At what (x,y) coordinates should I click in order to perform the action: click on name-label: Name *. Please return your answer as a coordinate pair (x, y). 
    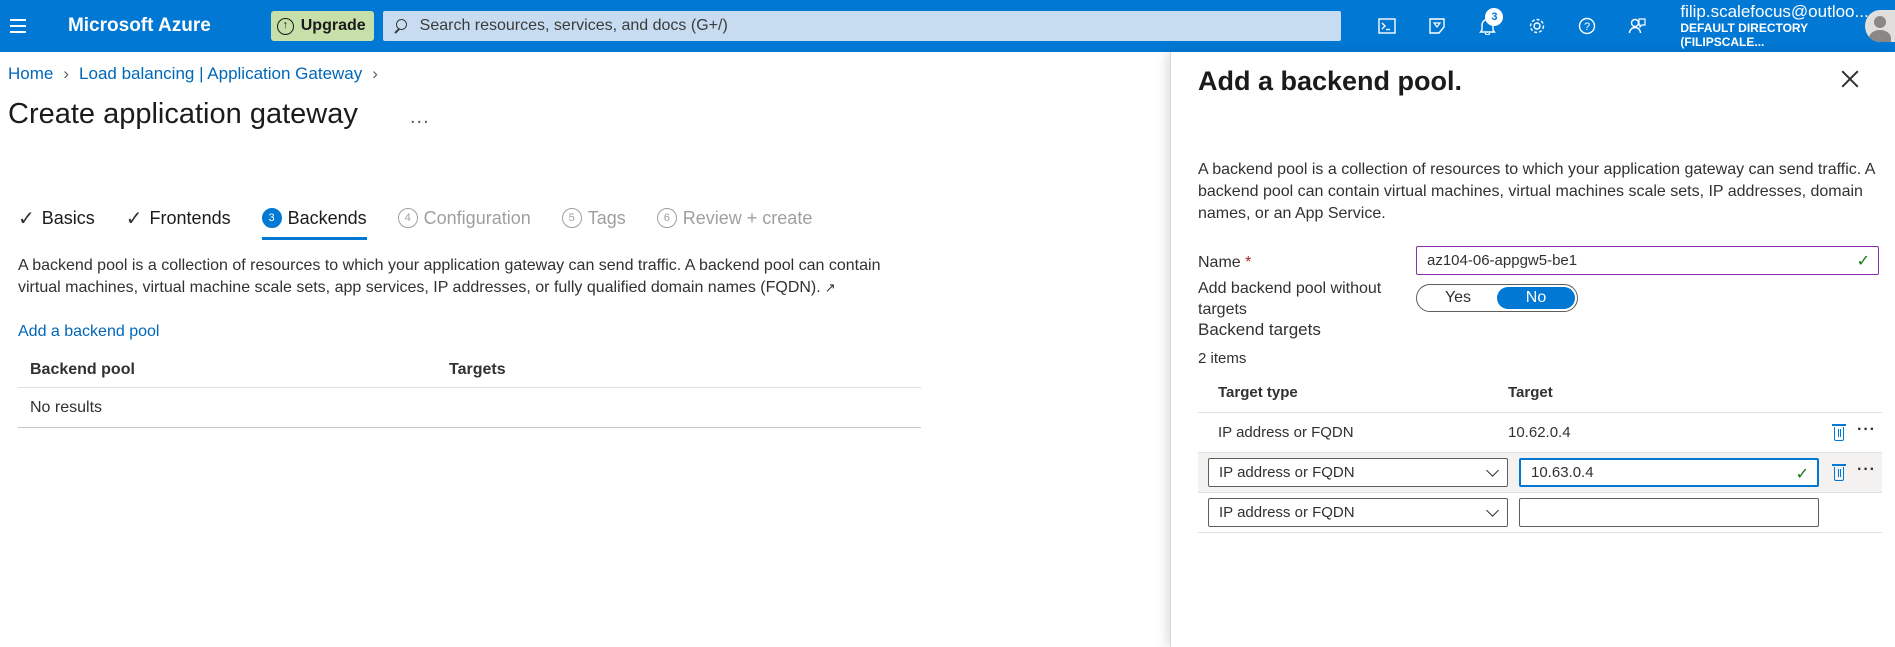
    Looking at the image, I should click on (1224, 262).